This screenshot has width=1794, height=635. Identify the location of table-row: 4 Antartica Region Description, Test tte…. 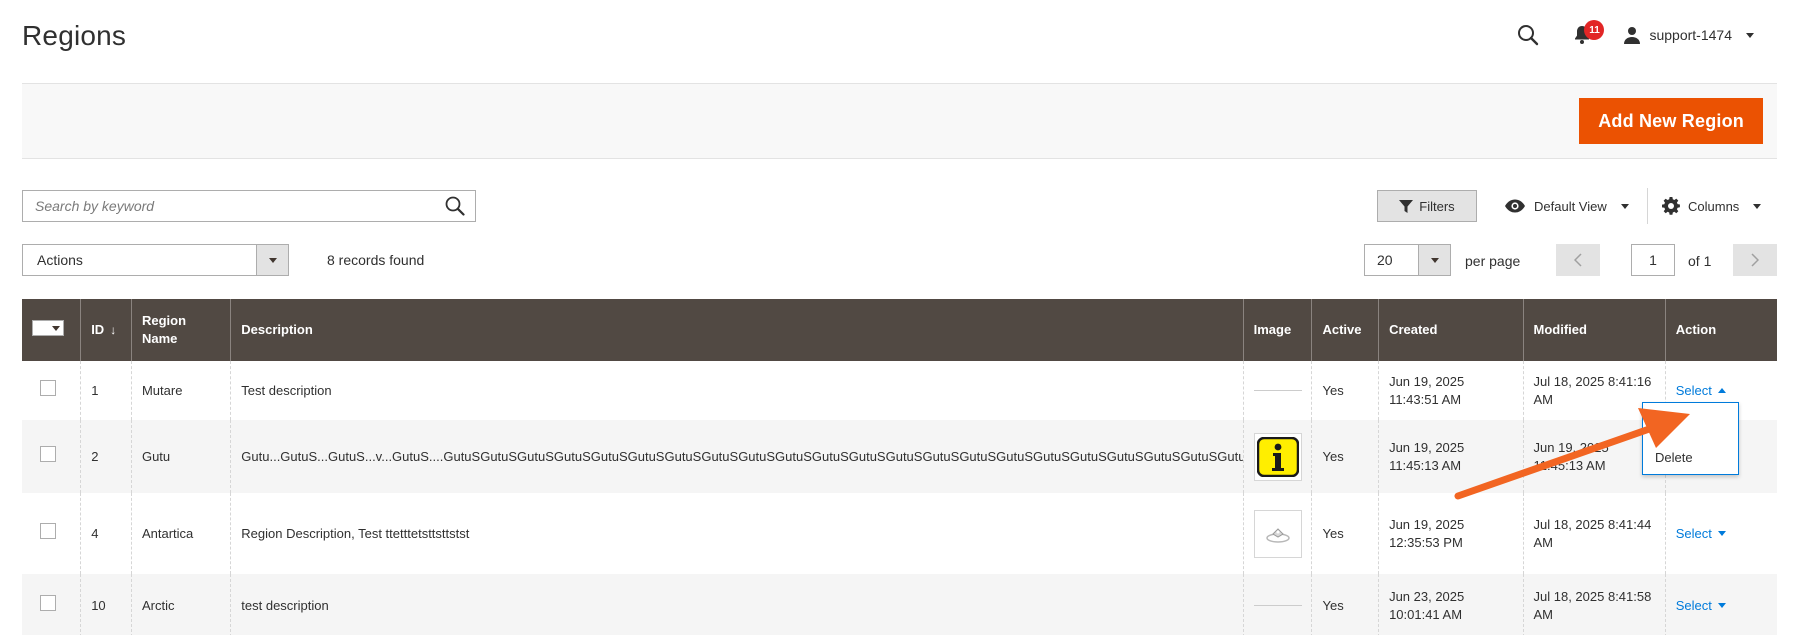
(899, 533).